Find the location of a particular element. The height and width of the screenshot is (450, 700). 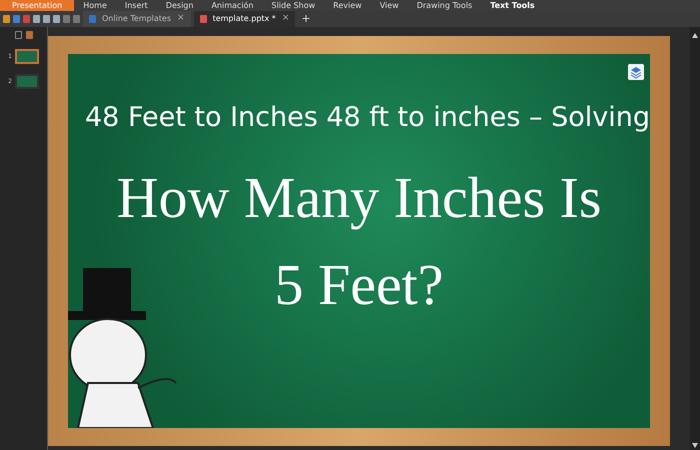

document-tab: template.pptx * × is located at coordinates (245, 19).